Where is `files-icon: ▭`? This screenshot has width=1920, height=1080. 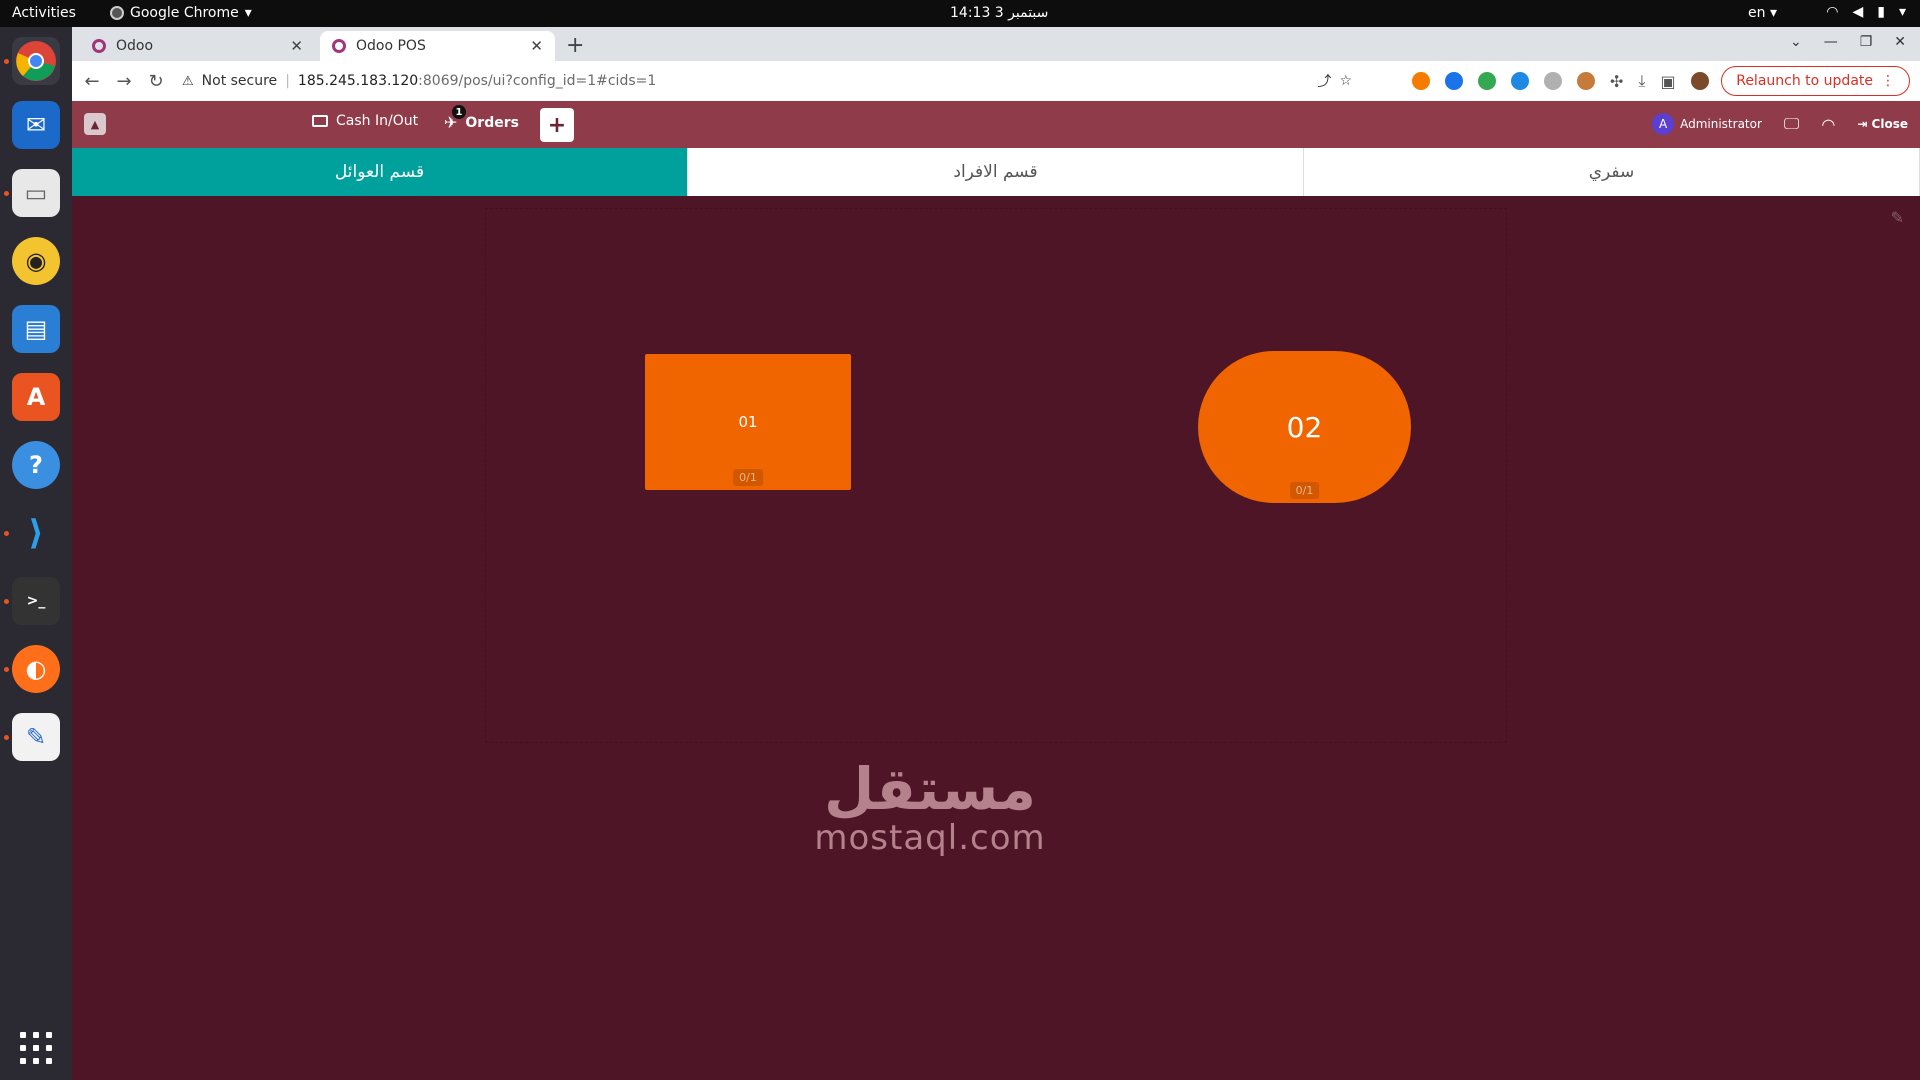
files-icon: ▭ is located at coordinates (36, 193).